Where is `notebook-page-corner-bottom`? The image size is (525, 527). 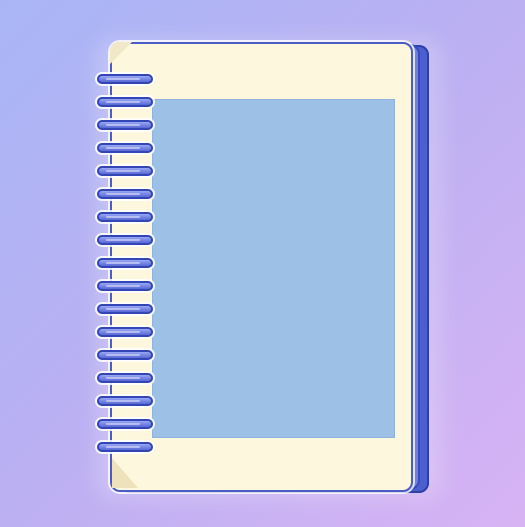 notebook-page-corner-bottom is located at coordinates (125, 473).